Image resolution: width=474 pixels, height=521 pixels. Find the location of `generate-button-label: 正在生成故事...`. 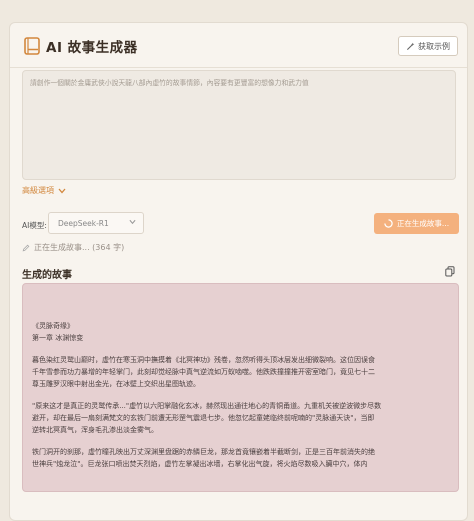

generate-button-label: 正在生成故事... is located at coordinates (423, 223).